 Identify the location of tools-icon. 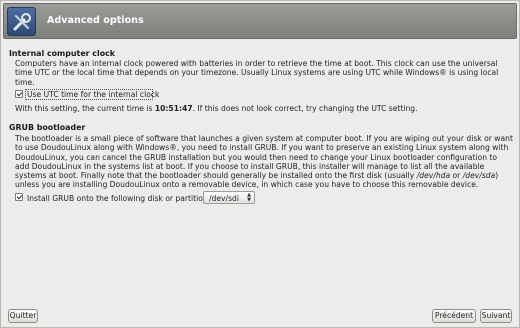
(21, 21).